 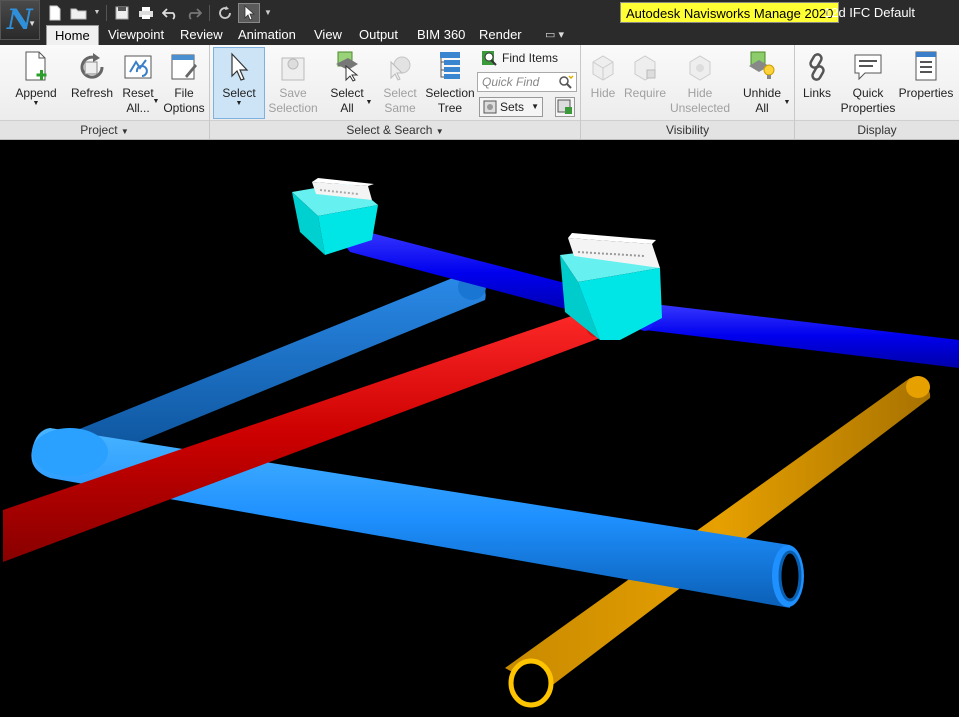 What do you see at coordinates (20, 20) in the screenshot?
I see `application-menu-button: N ▼` at bounding box center [20, 20].